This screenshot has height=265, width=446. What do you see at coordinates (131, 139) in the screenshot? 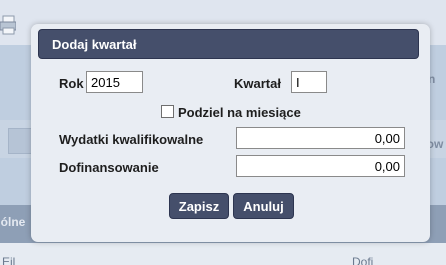
I see `wydatki-label: Wydatki kwalifikowalne` at bounding box center [131, 139].